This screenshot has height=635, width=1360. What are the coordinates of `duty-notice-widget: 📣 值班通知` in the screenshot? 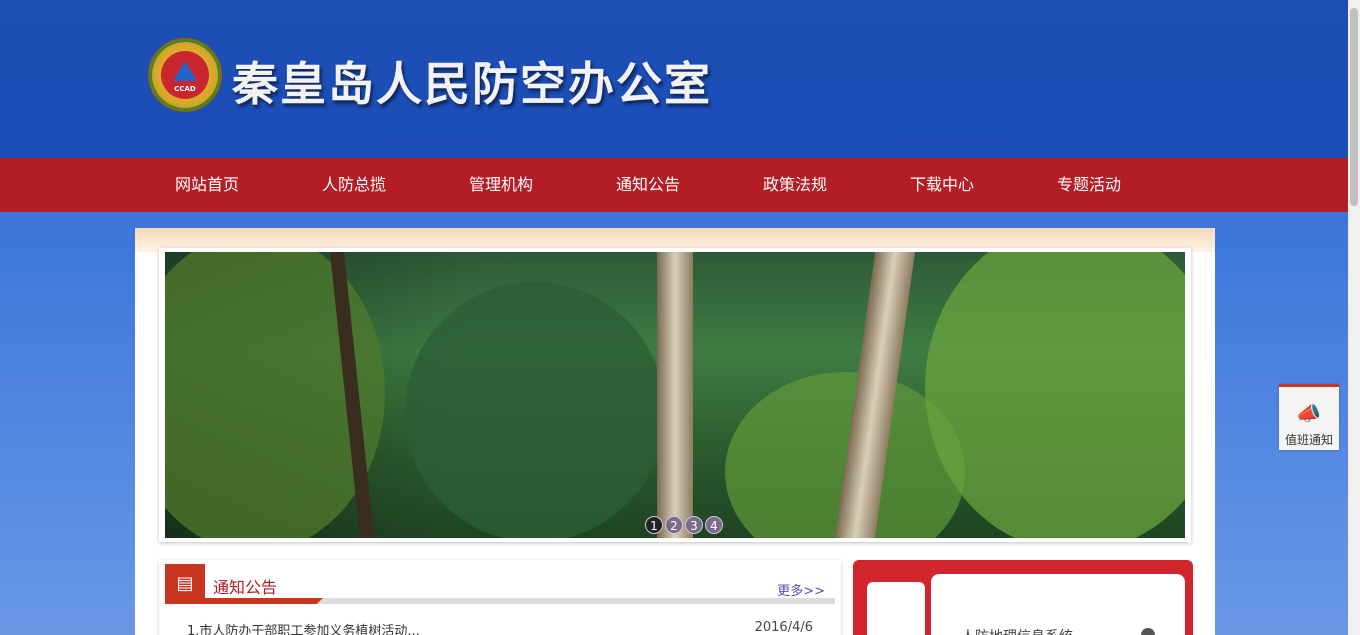 It's located at (1309, 417).